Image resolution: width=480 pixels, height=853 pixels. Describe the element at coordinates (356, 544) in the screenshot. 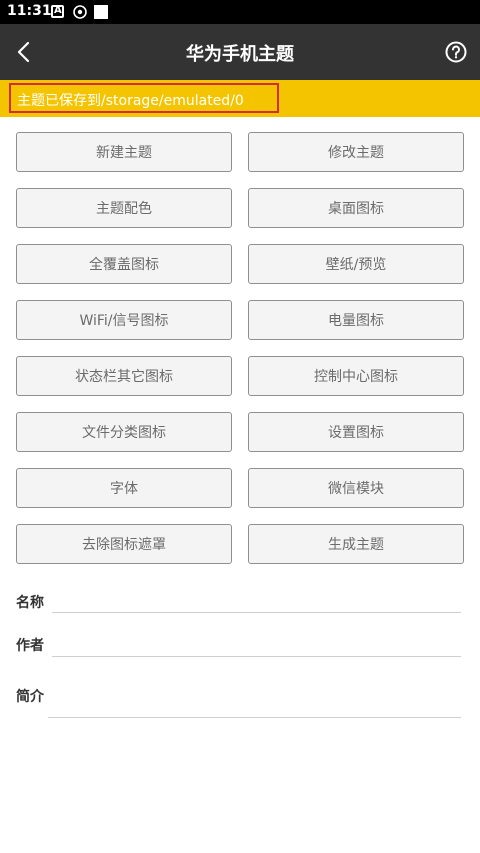

I see `generate-theme-button: 生成主题` at that location.